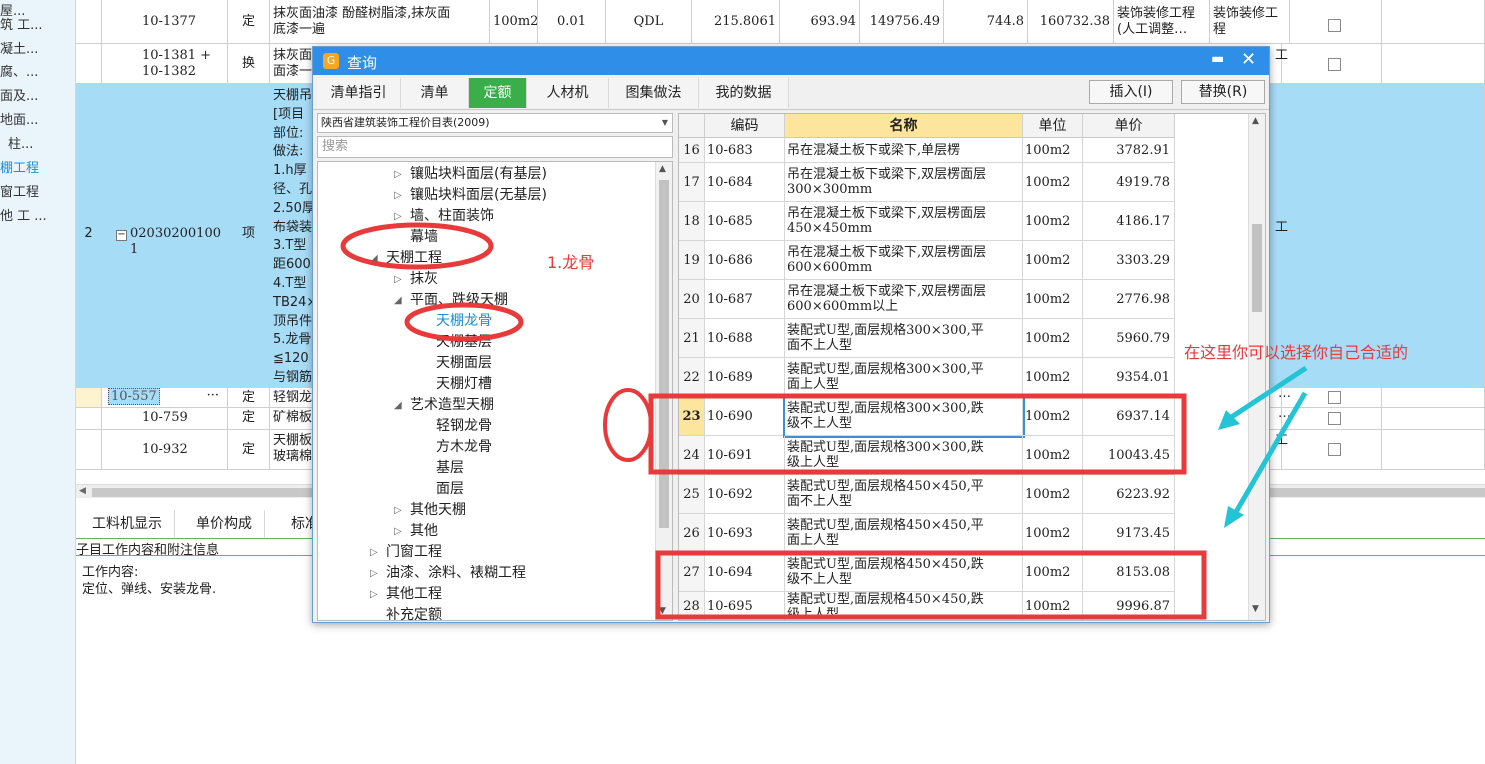 Image resolution: width=1485 pixels, height=764 pixels. What do you see at coordinates (628, 425) in the screenshot?
I see `annotation-ellipse-rownumber` at bounding box center [628, 425].